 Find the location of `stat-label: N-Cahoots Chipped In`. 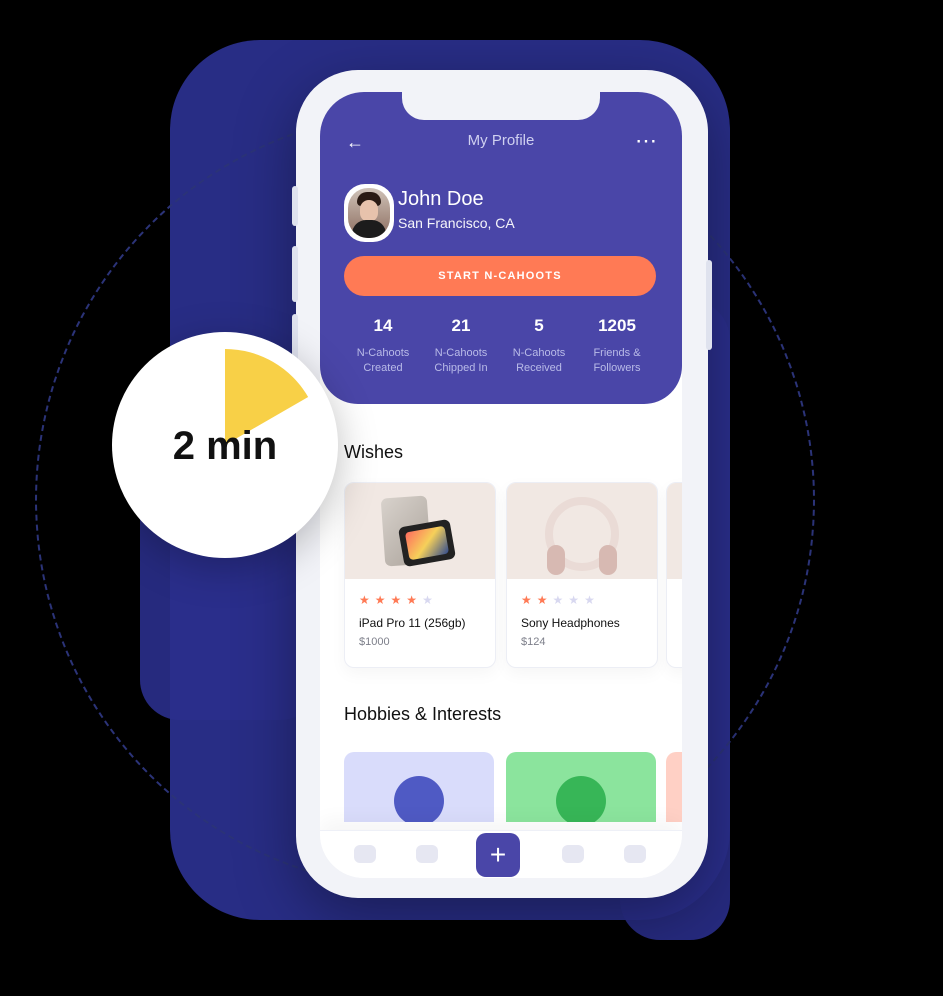

stat-label: N-Cahoots Chipped In is located at coordinates (461, 360).